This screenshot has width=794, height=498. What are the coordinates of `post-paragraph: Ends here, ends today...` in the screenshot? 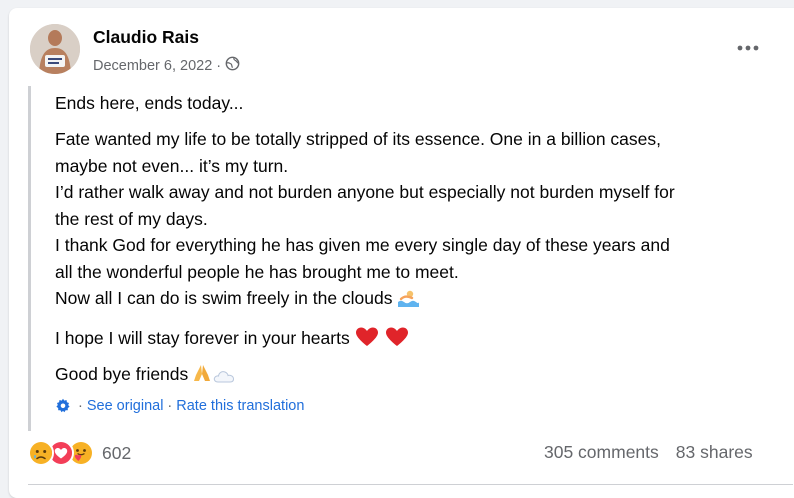 It's located at (149, 103).